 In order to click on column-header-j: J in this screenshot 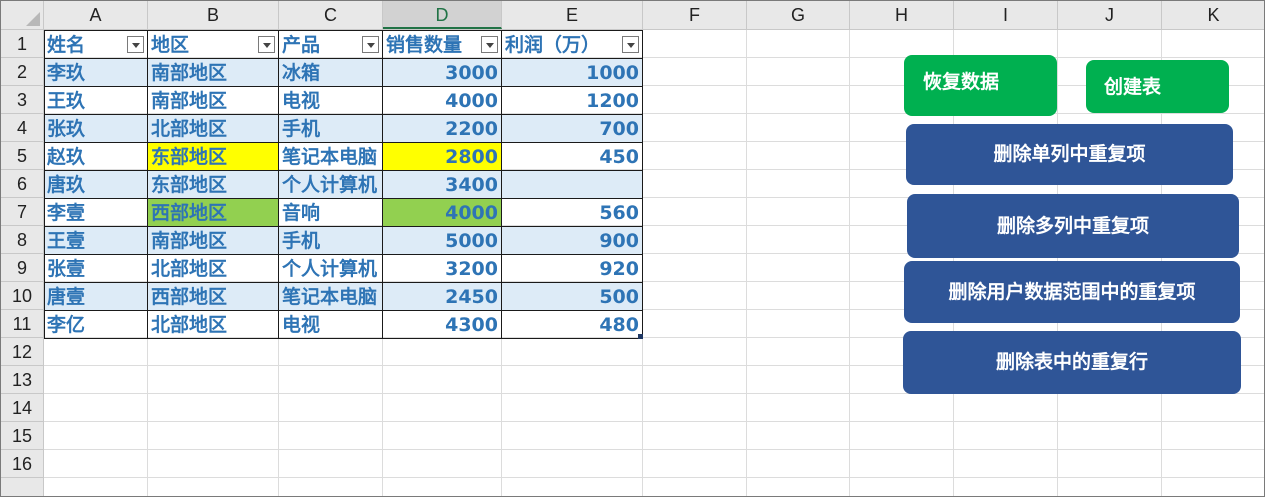, I will do `click(1110, 15)`.